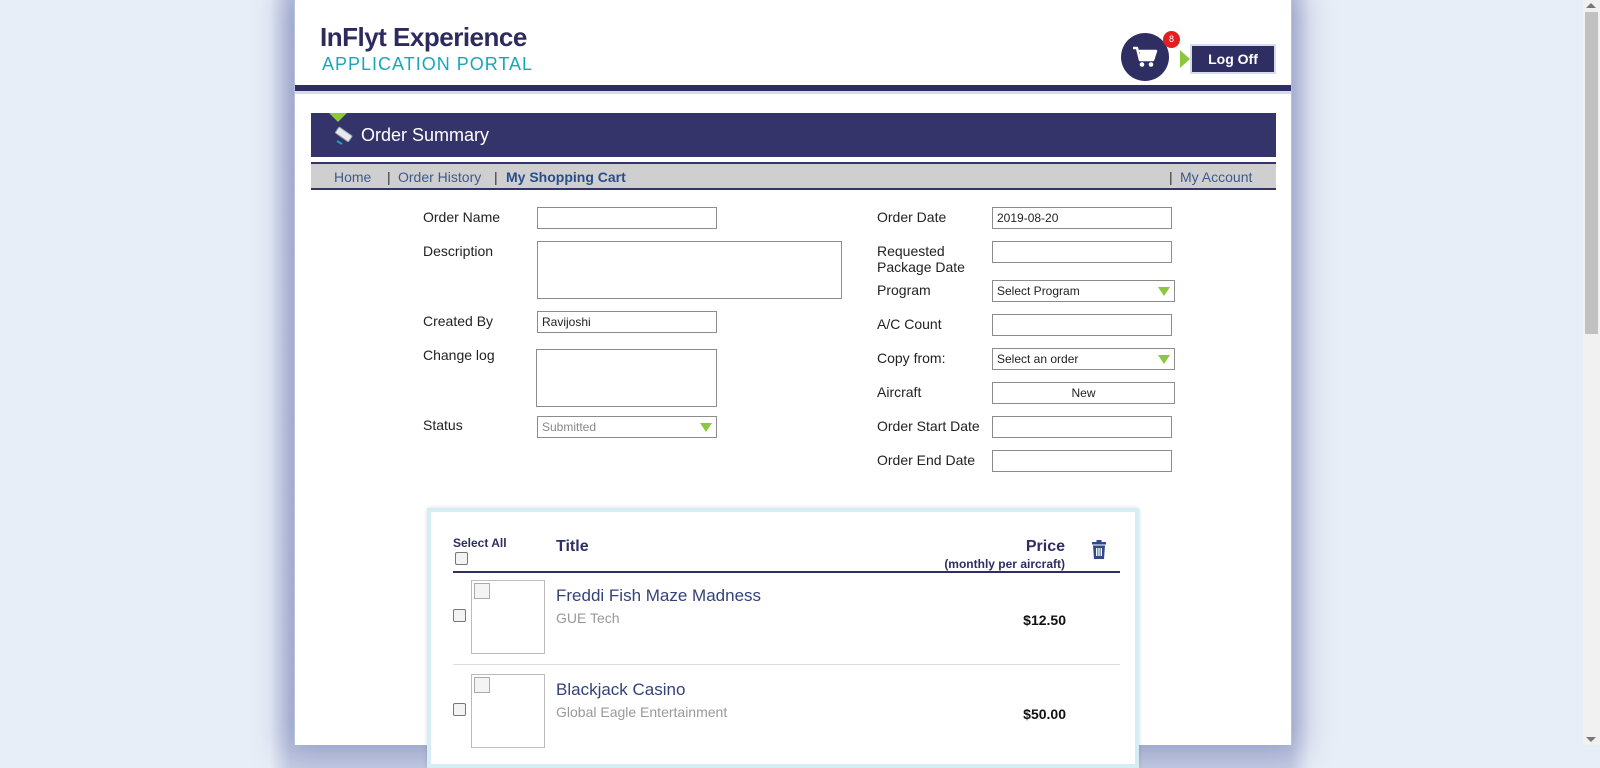 Image resolution: width=1600 pixels, height=768 pixels. Describe the element at coordinates (1044, 620) in the screenshot. I see `product-price: $12.50` at that location.